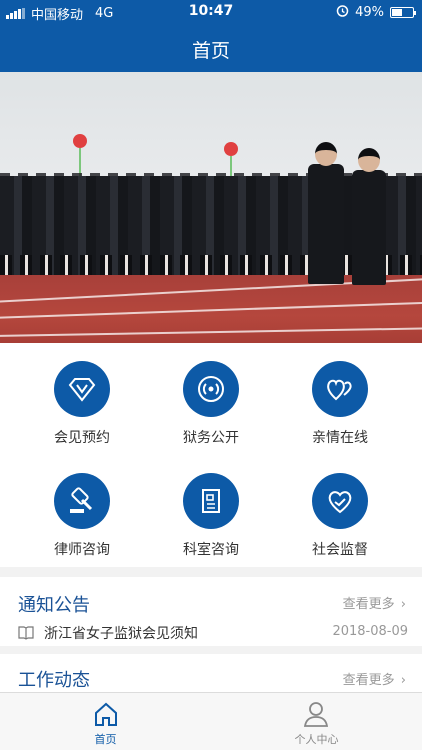  Describe the element at coordinates (211, 389) in the screenshot. I see `broadcast-icon` at that location.